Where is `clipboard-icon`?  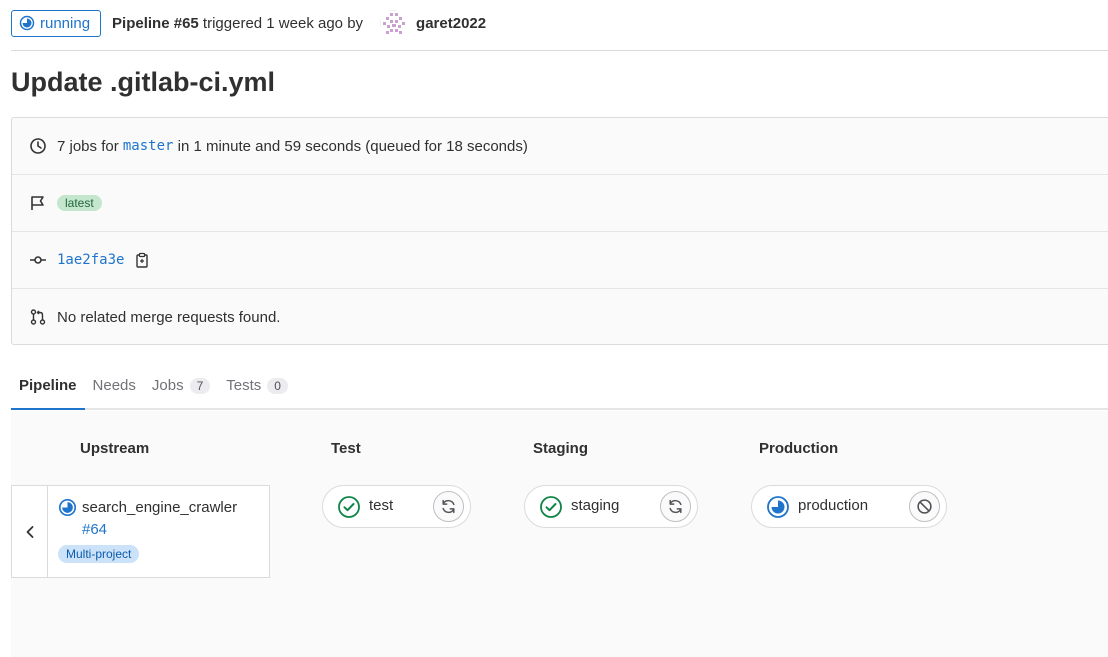 clipboard-icon is located at coordinates (142, 260).